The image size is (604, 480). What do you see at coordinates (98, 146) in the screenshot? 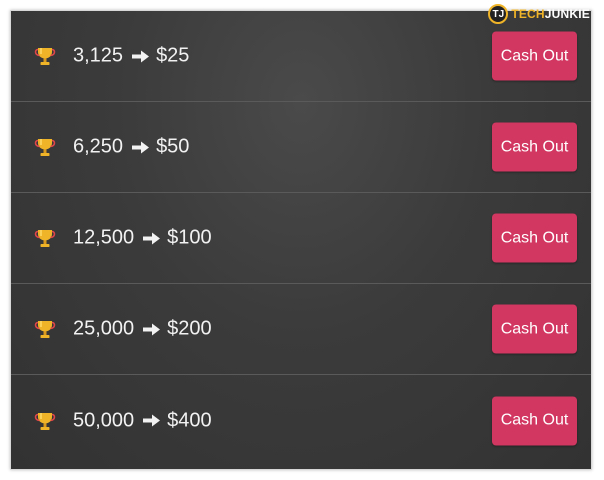
I see `points-value: 6,250` at bounding box center [98, 146].